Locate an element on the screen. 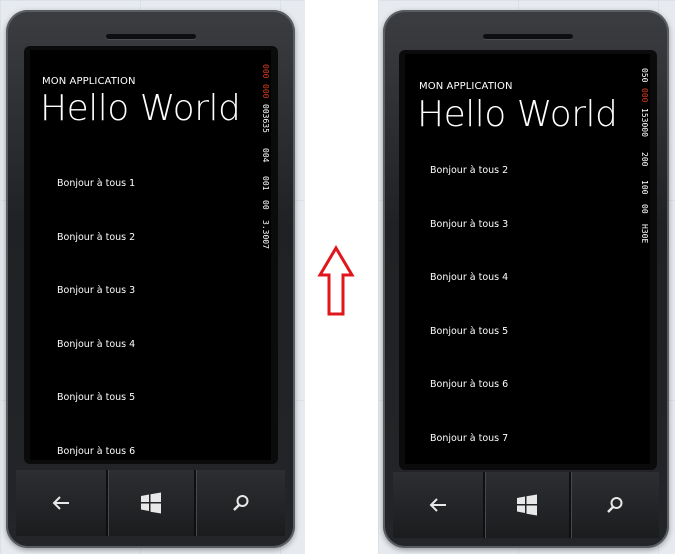  frame-rate-counter: 153000 is located at coordinates (644, 122).